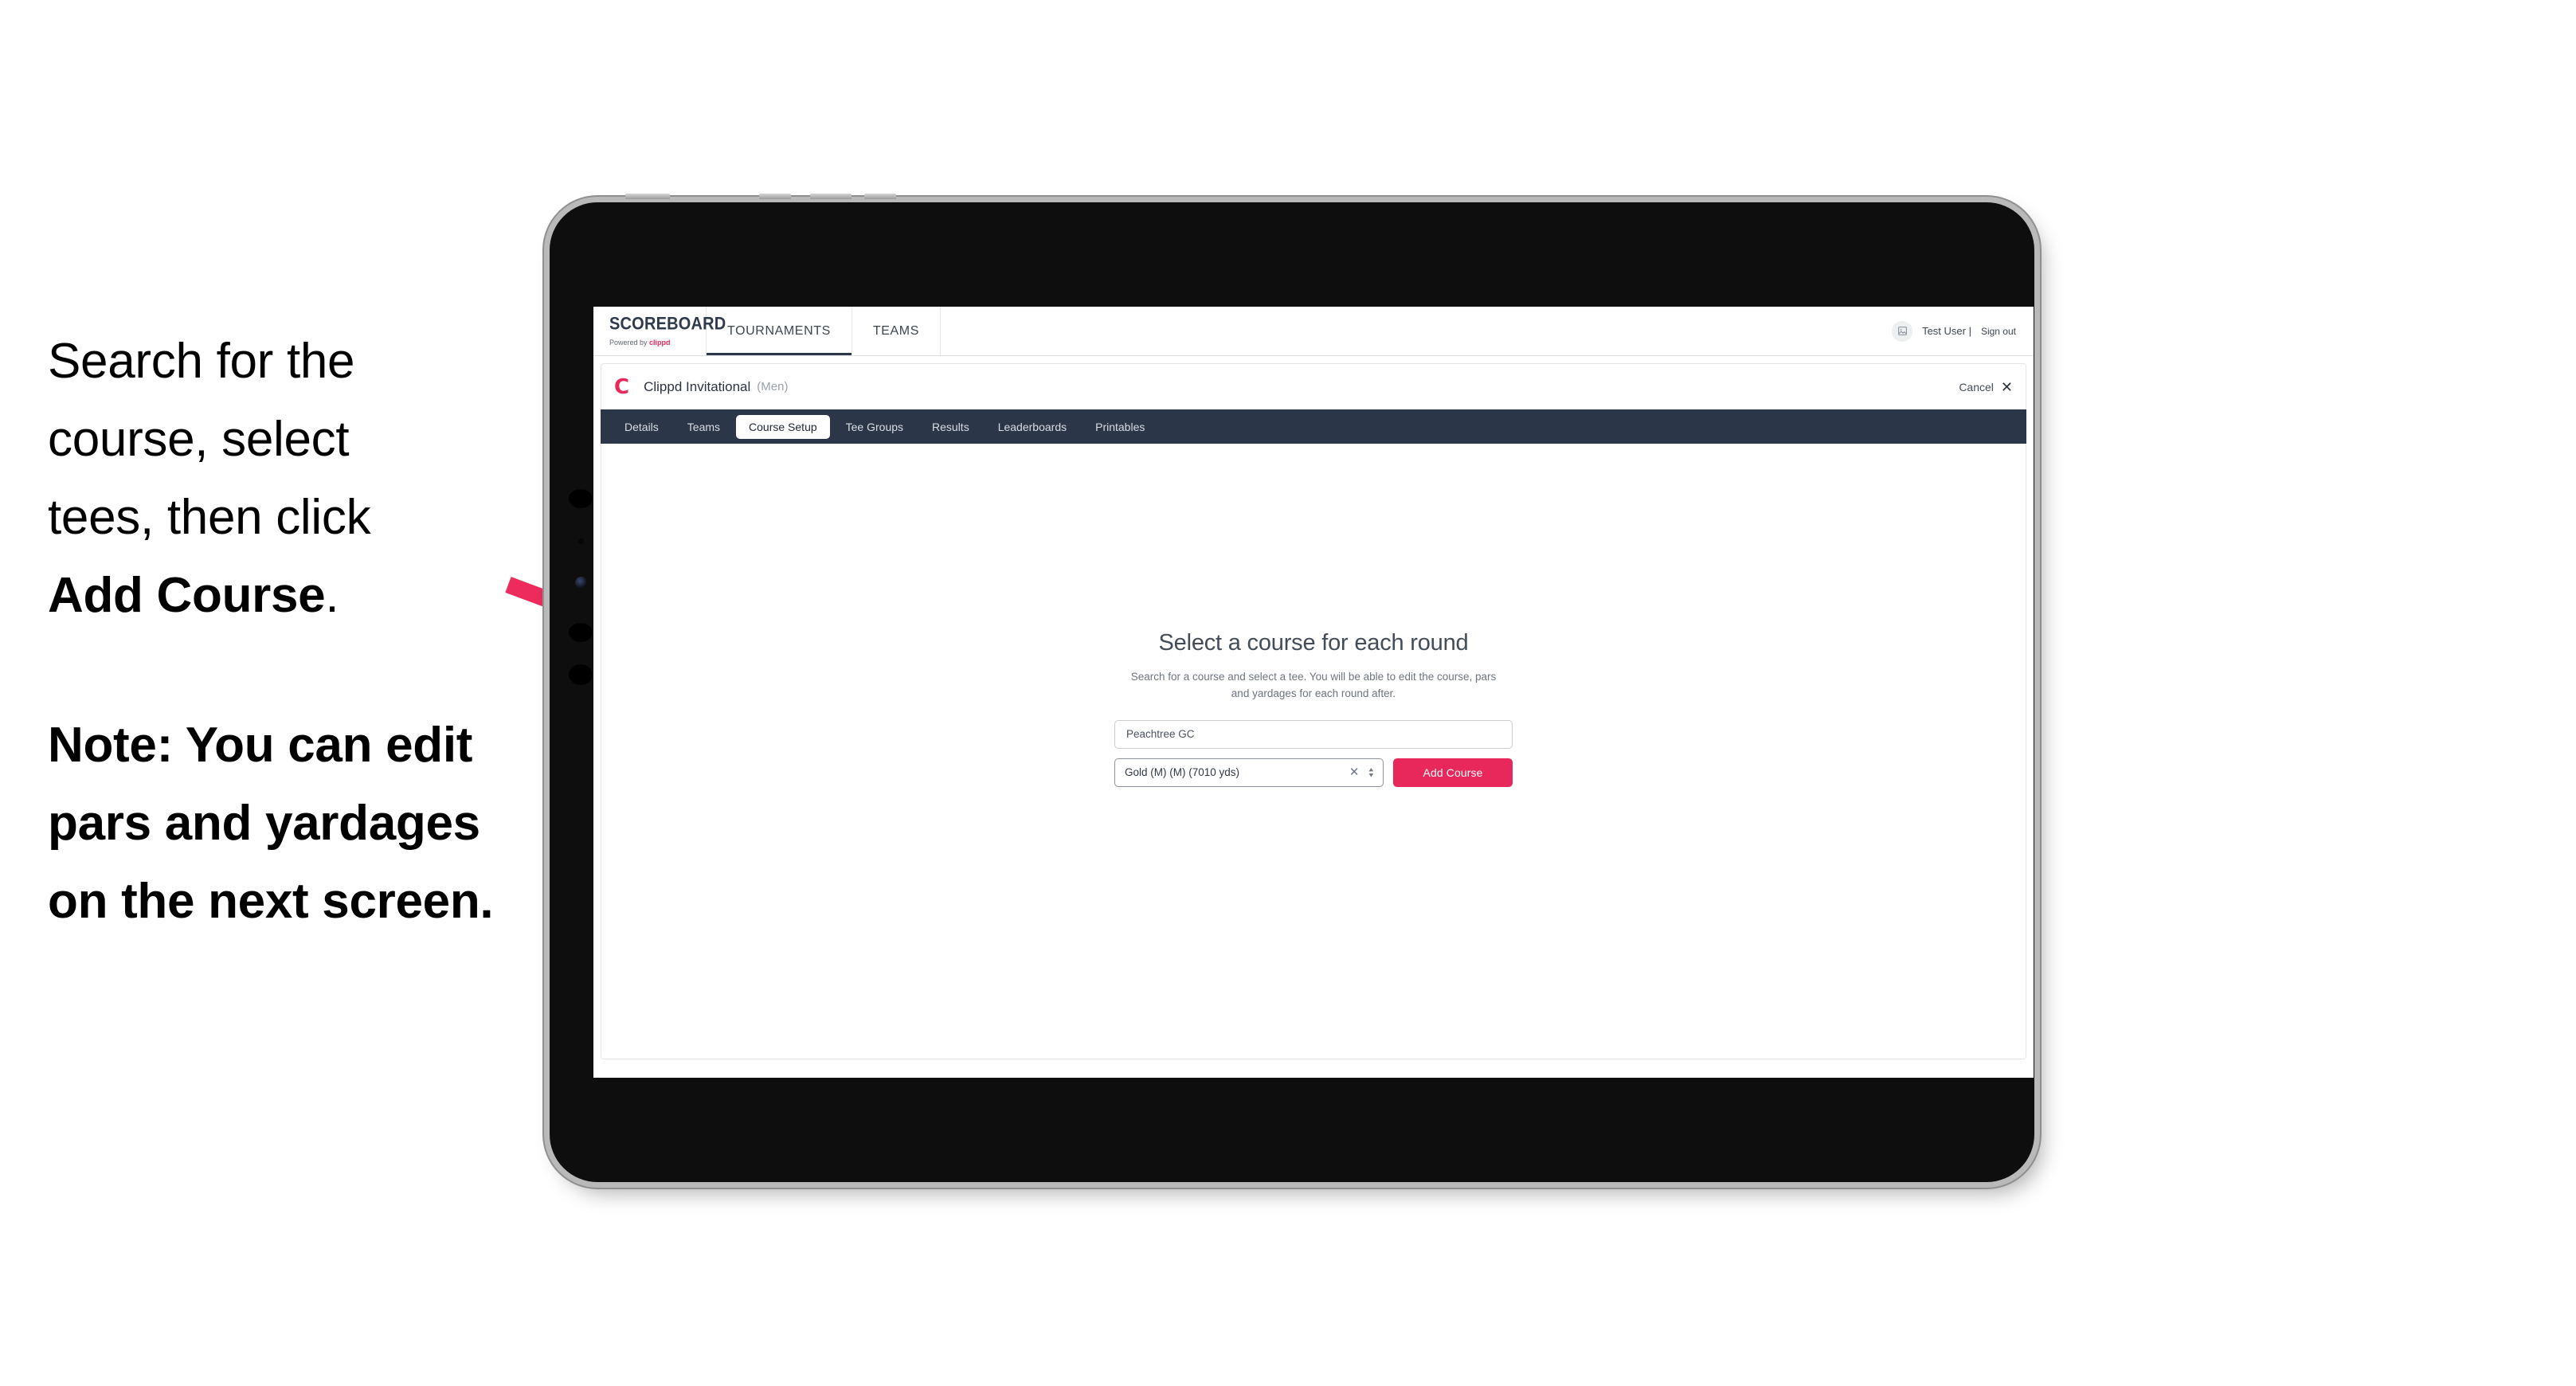  I want to click on instruction-line-1: Search for the, so click(201, 361).